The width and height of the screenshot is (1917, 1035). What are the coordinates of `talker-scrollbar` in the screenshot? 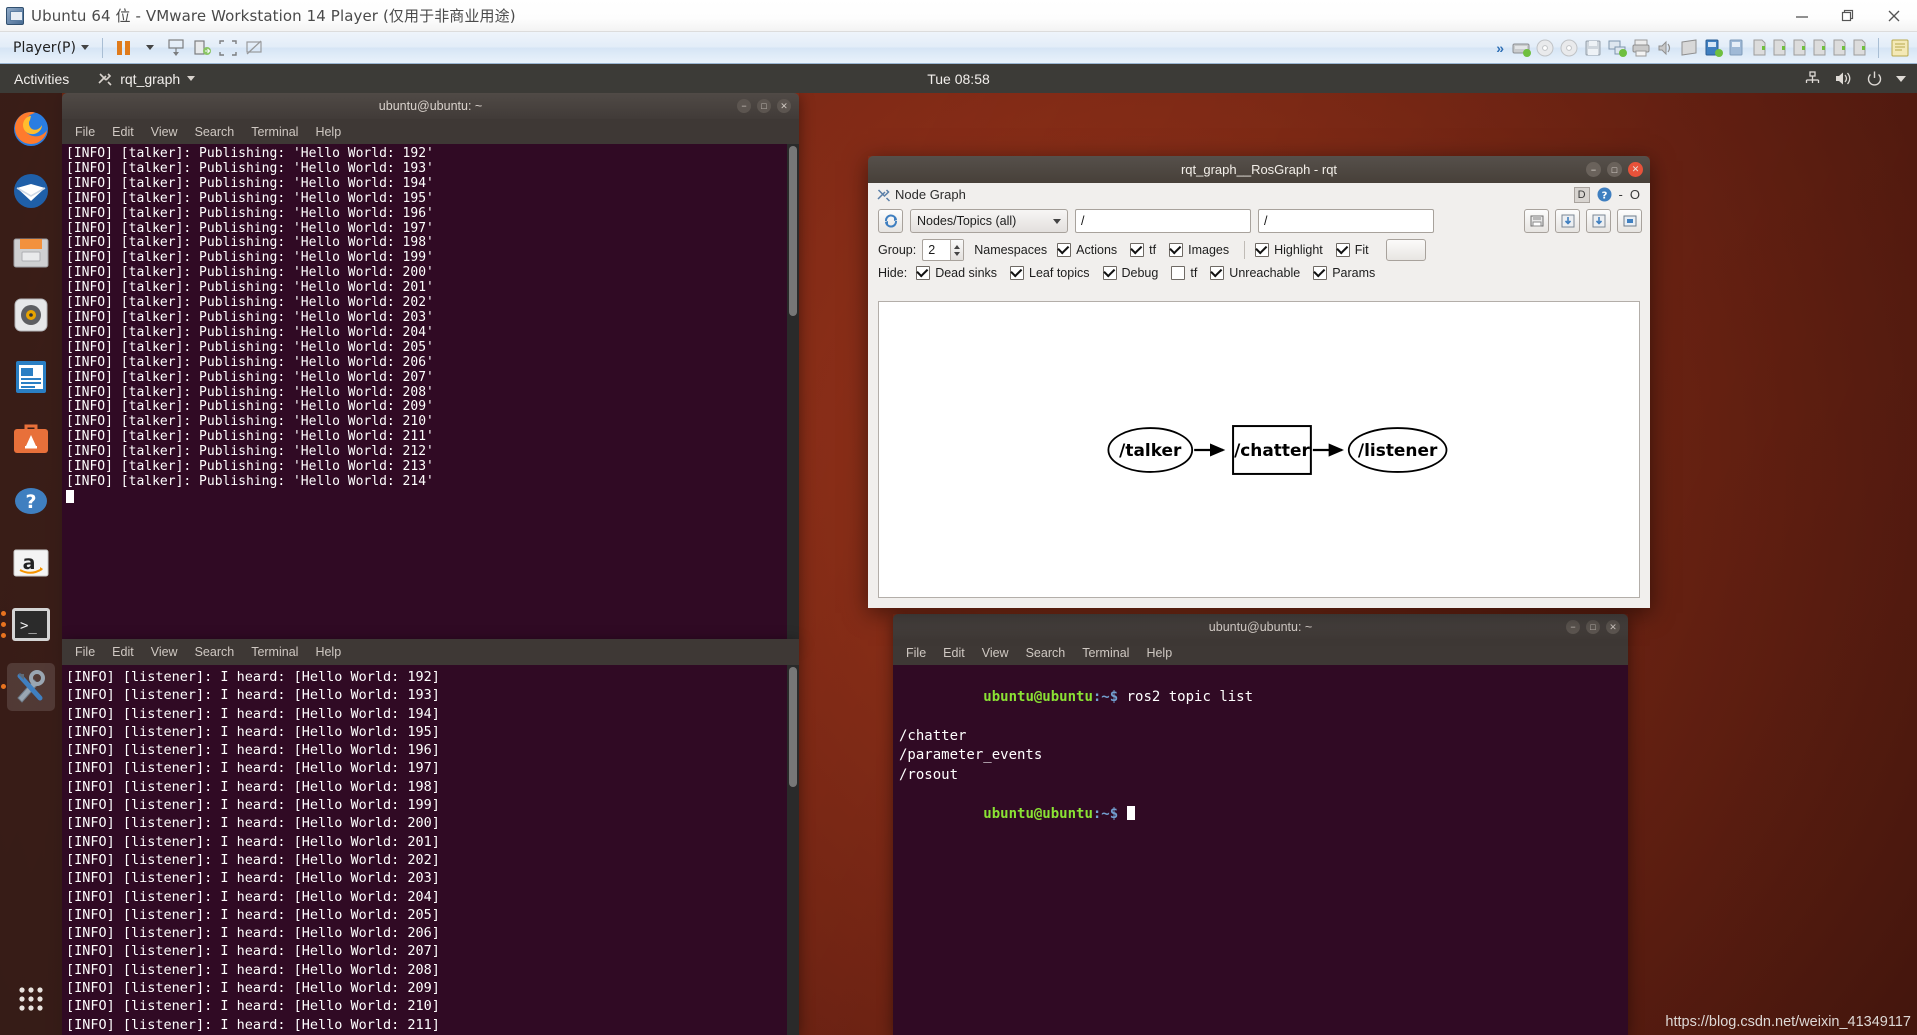 It's located at (793, 393).